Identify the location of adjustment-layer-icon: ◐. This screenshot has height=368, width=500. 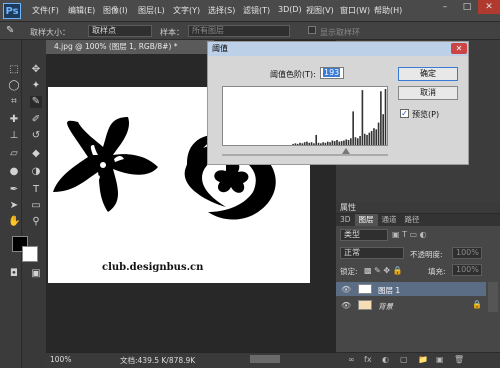
(385, 359).